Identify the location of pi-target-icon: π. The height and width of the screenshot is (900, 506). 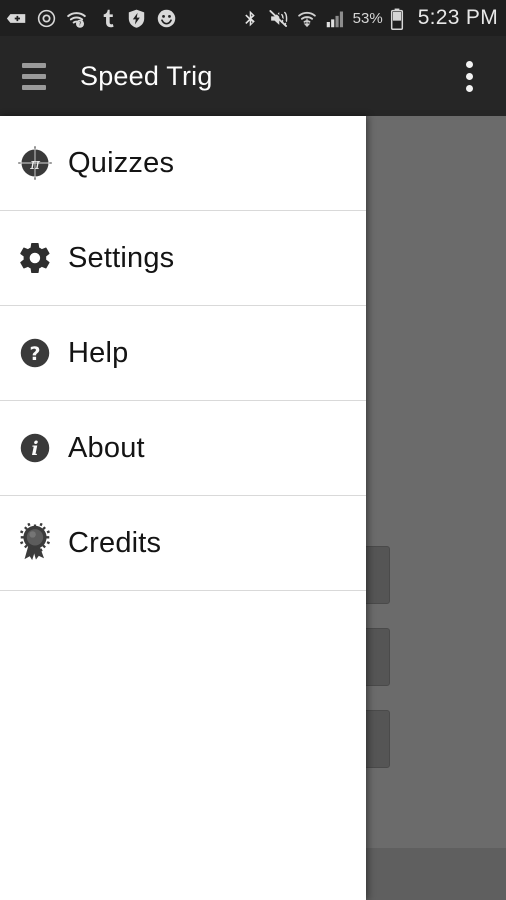
(35, 163).